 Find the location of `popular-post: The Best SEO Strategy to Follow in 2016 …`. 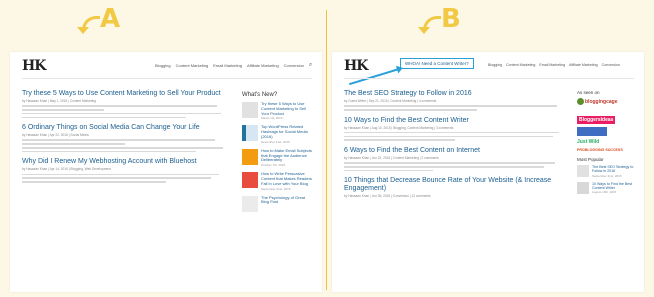

popular-post: The Best SEO Strategy to Follow in 2016 … is located at coordinates (608, 171).